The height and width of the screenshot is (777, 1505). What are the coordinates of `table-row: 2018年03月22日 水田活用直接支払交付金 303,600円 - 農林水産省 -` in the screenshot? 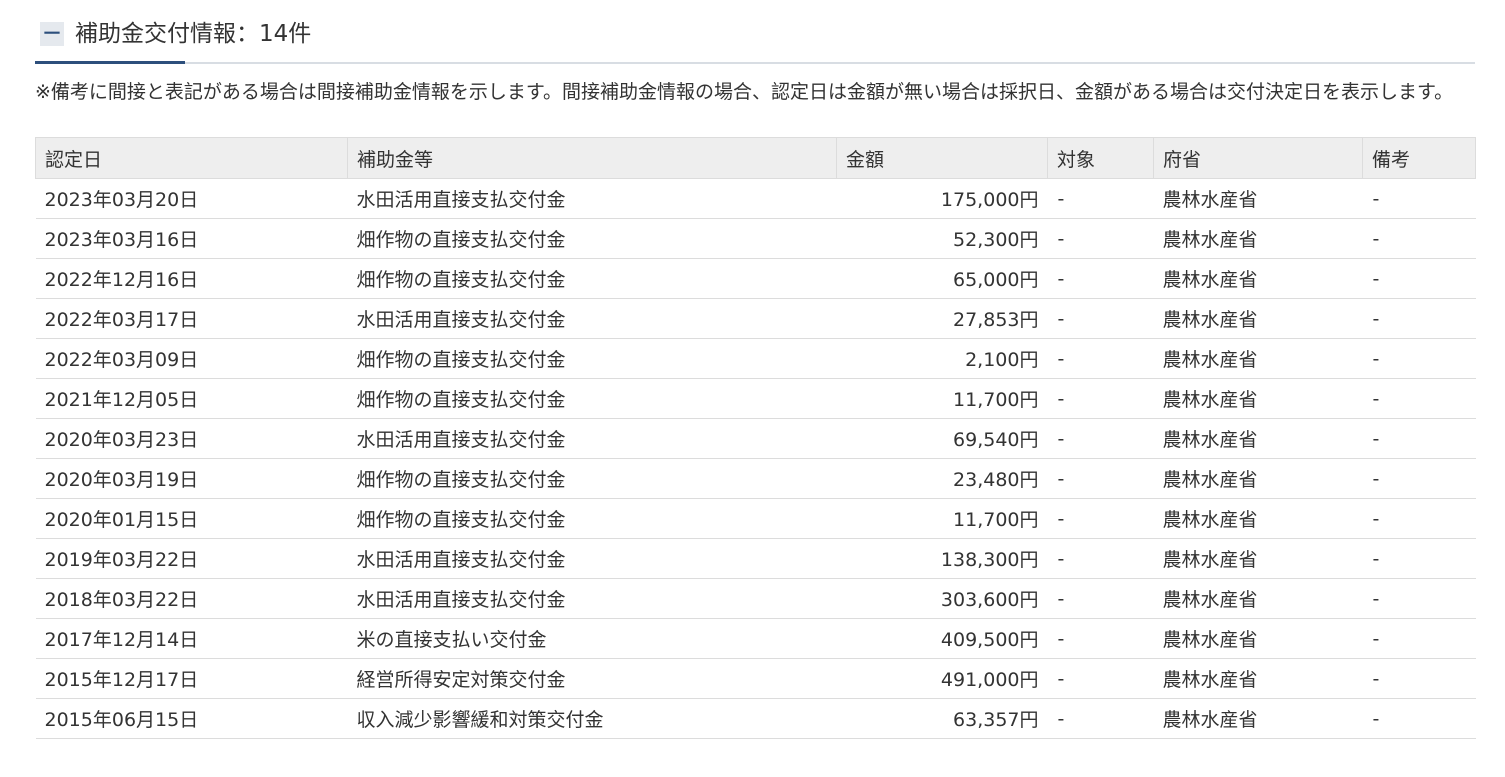 It's located at (755, 598).